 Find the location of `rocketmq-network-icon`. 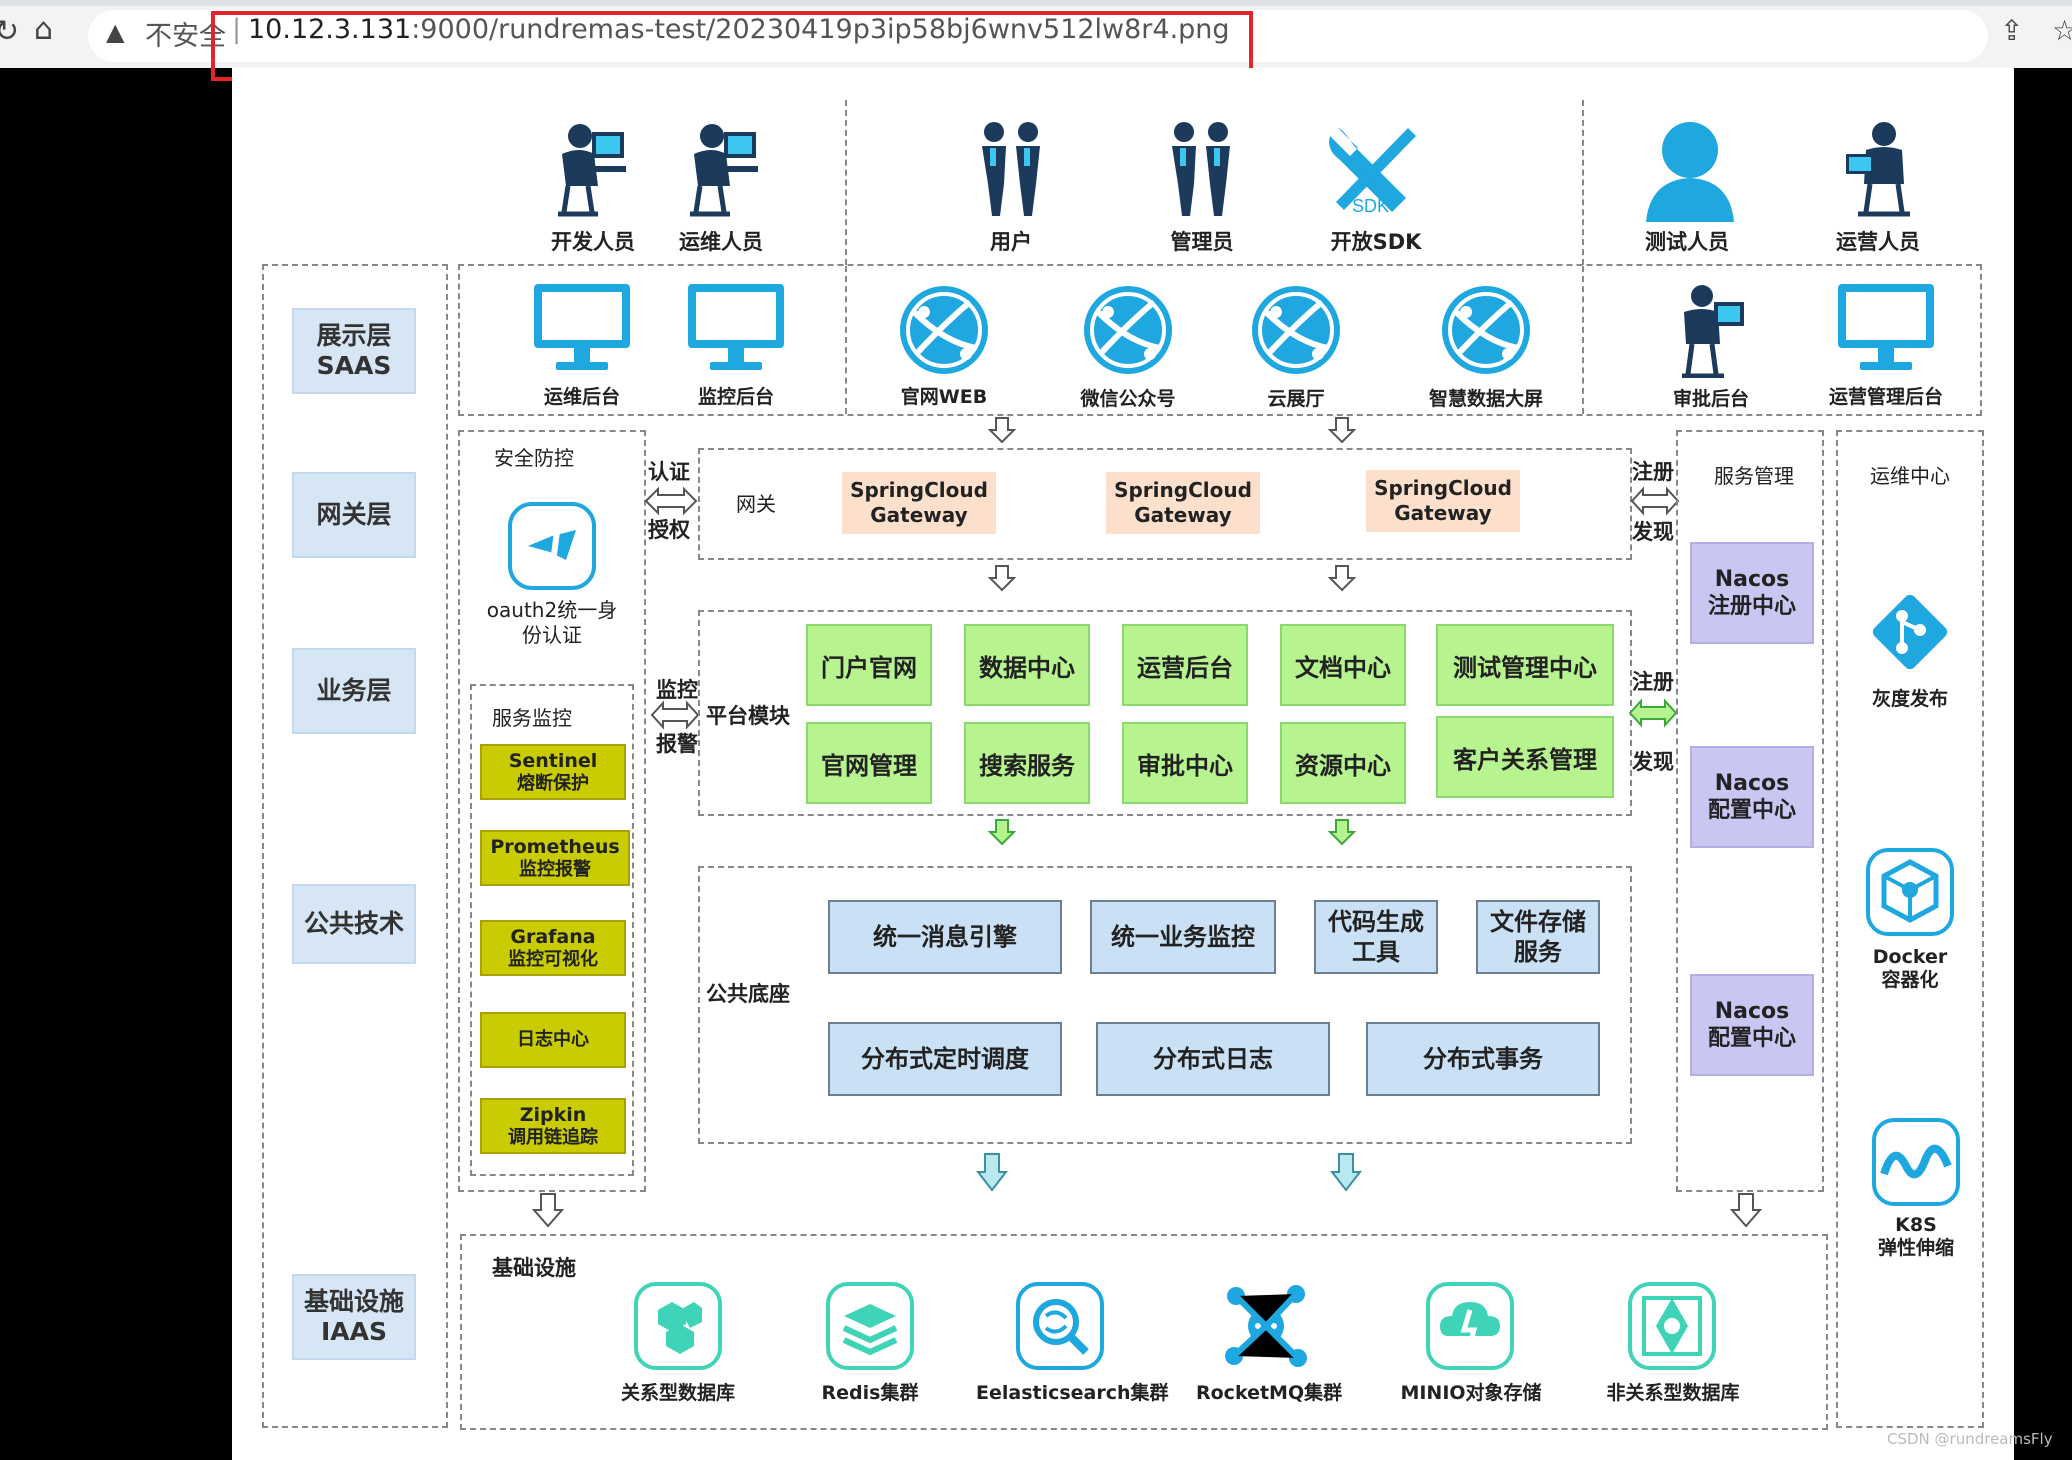

rocketmq-network-icon is located at coordinates (1266, 1326).